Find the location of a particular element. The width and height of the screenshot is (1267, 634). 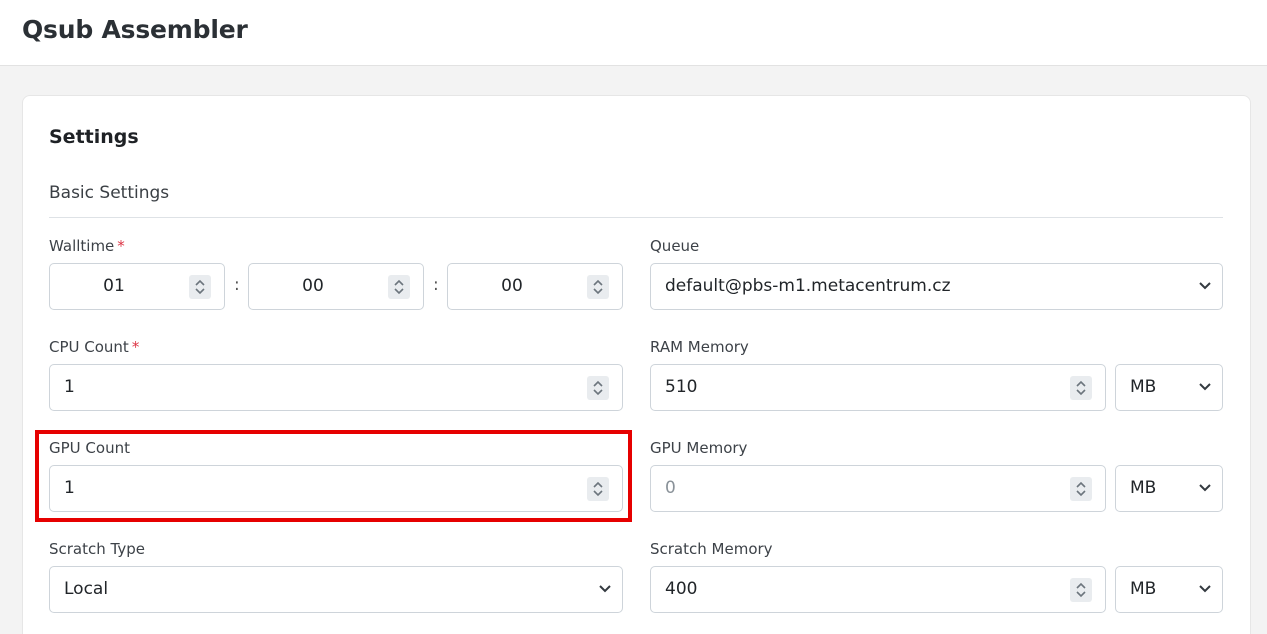

walltime-hours-input: 01 is located at coordinates (137, 286).